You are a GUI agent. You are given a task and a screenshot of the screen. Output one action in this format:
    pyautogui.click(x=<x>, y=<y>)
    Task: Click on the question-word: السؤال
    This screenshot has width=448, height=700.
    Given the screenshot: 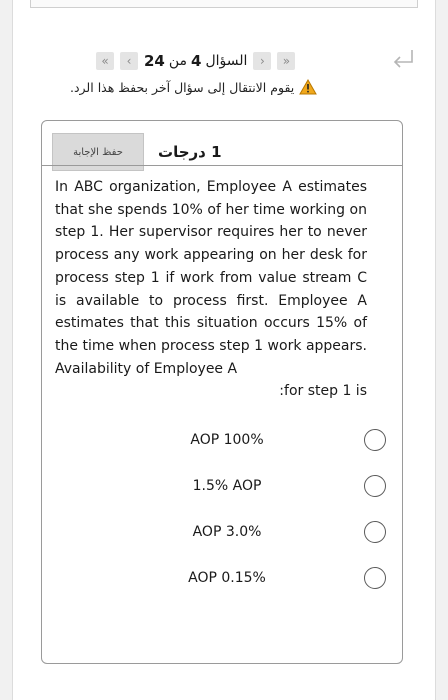 What is the action you would take?
    pyautogui.click(x=226, y=61)
    